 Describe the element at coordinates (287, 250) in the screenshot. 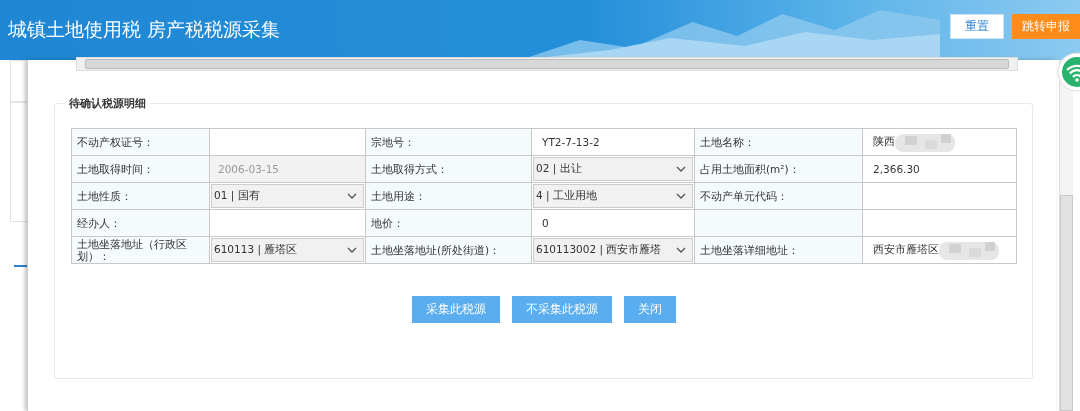

I see `select-field: 610113 | 雁塔区` at that location.